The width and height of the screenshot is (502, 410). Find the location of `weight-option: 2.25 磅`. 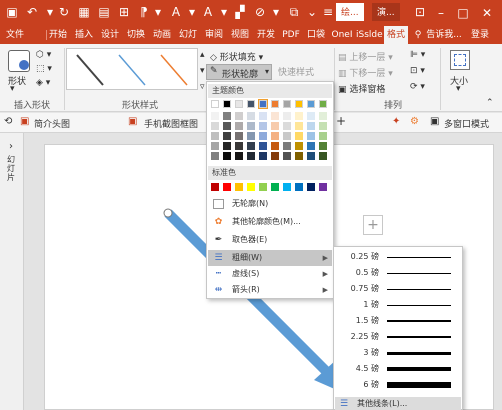

weight-option: 2.25 磅 is located at coordinates (398, 337).